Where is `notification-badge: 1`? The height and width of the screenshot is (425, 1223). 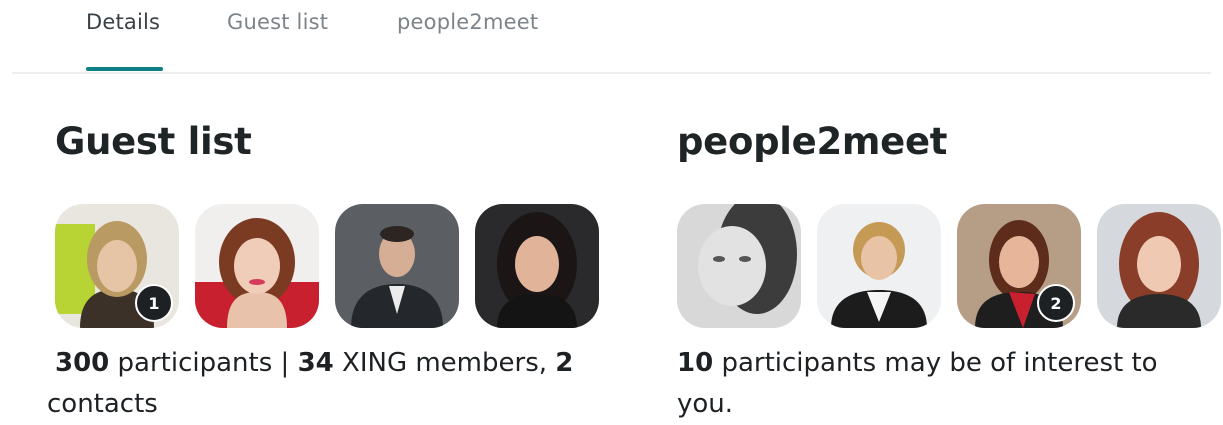 notification-badge: 1 is located at coordinates (154, 303).